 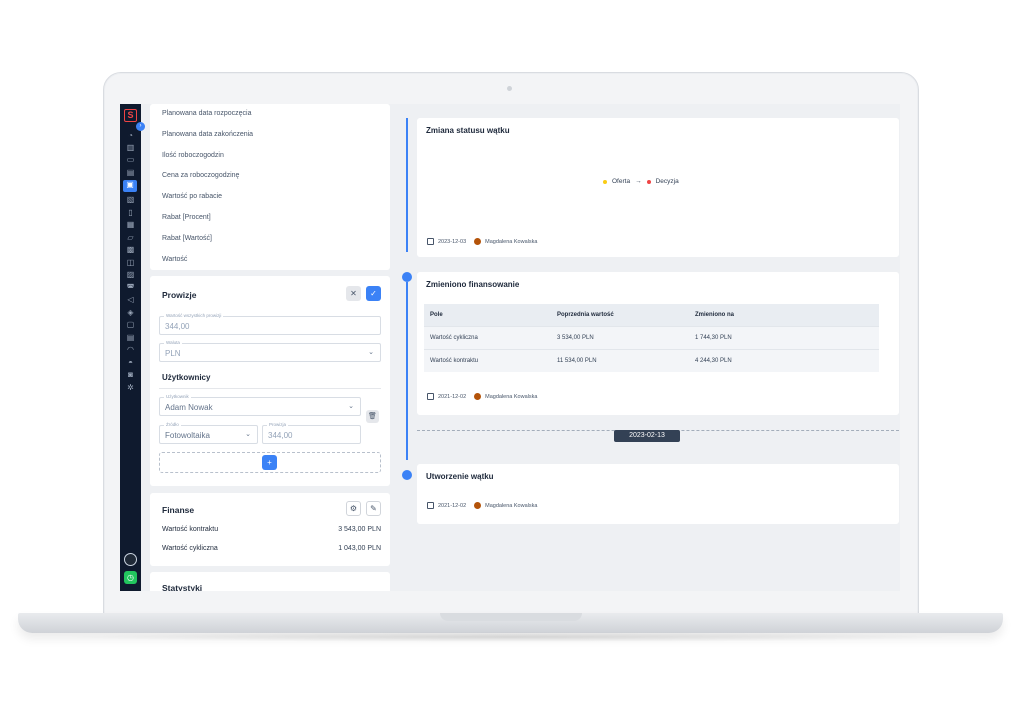 What do you see at coordinates (452, 241) in the screenshot?
I see `event-date: 2023-12-03` at bounding box center [452, 241].